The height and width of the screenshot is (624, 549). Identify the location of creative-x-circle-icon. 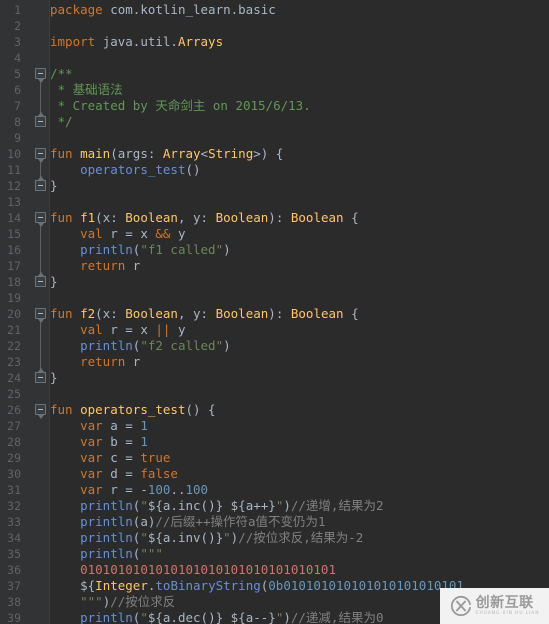
(460, 606).